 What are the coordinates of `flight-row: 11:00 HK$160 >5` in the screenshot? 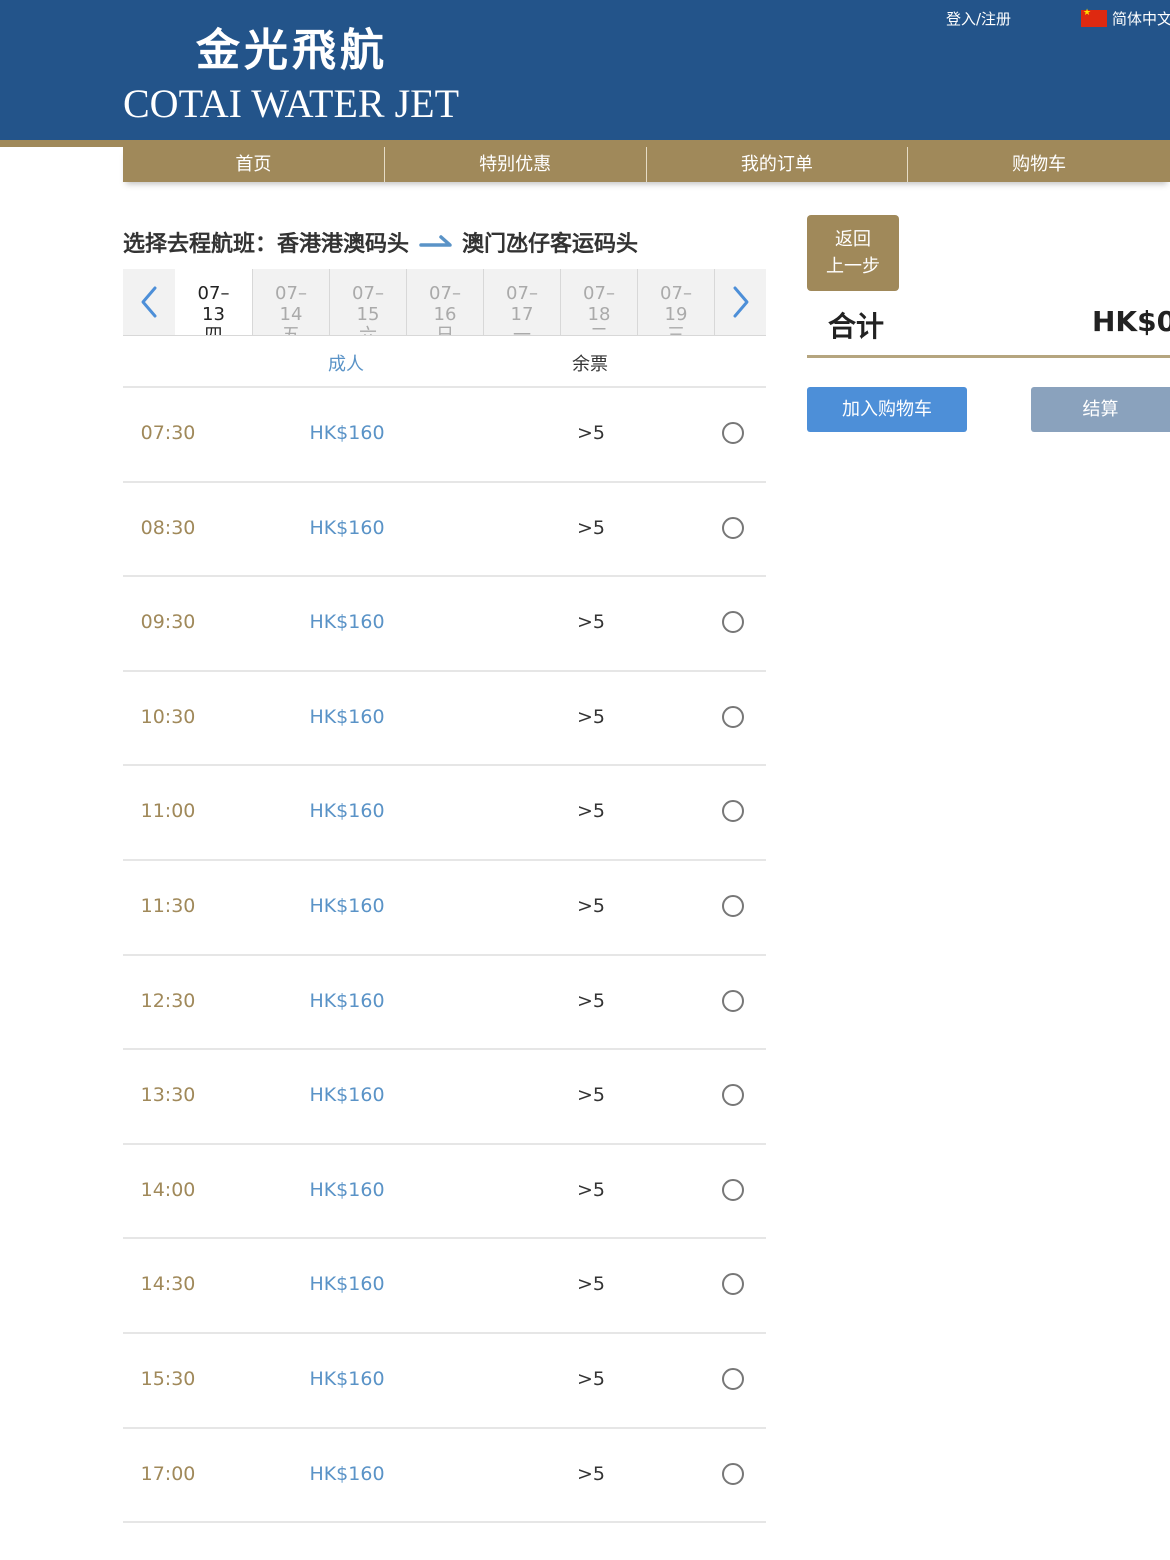 It's located at (444, 811).